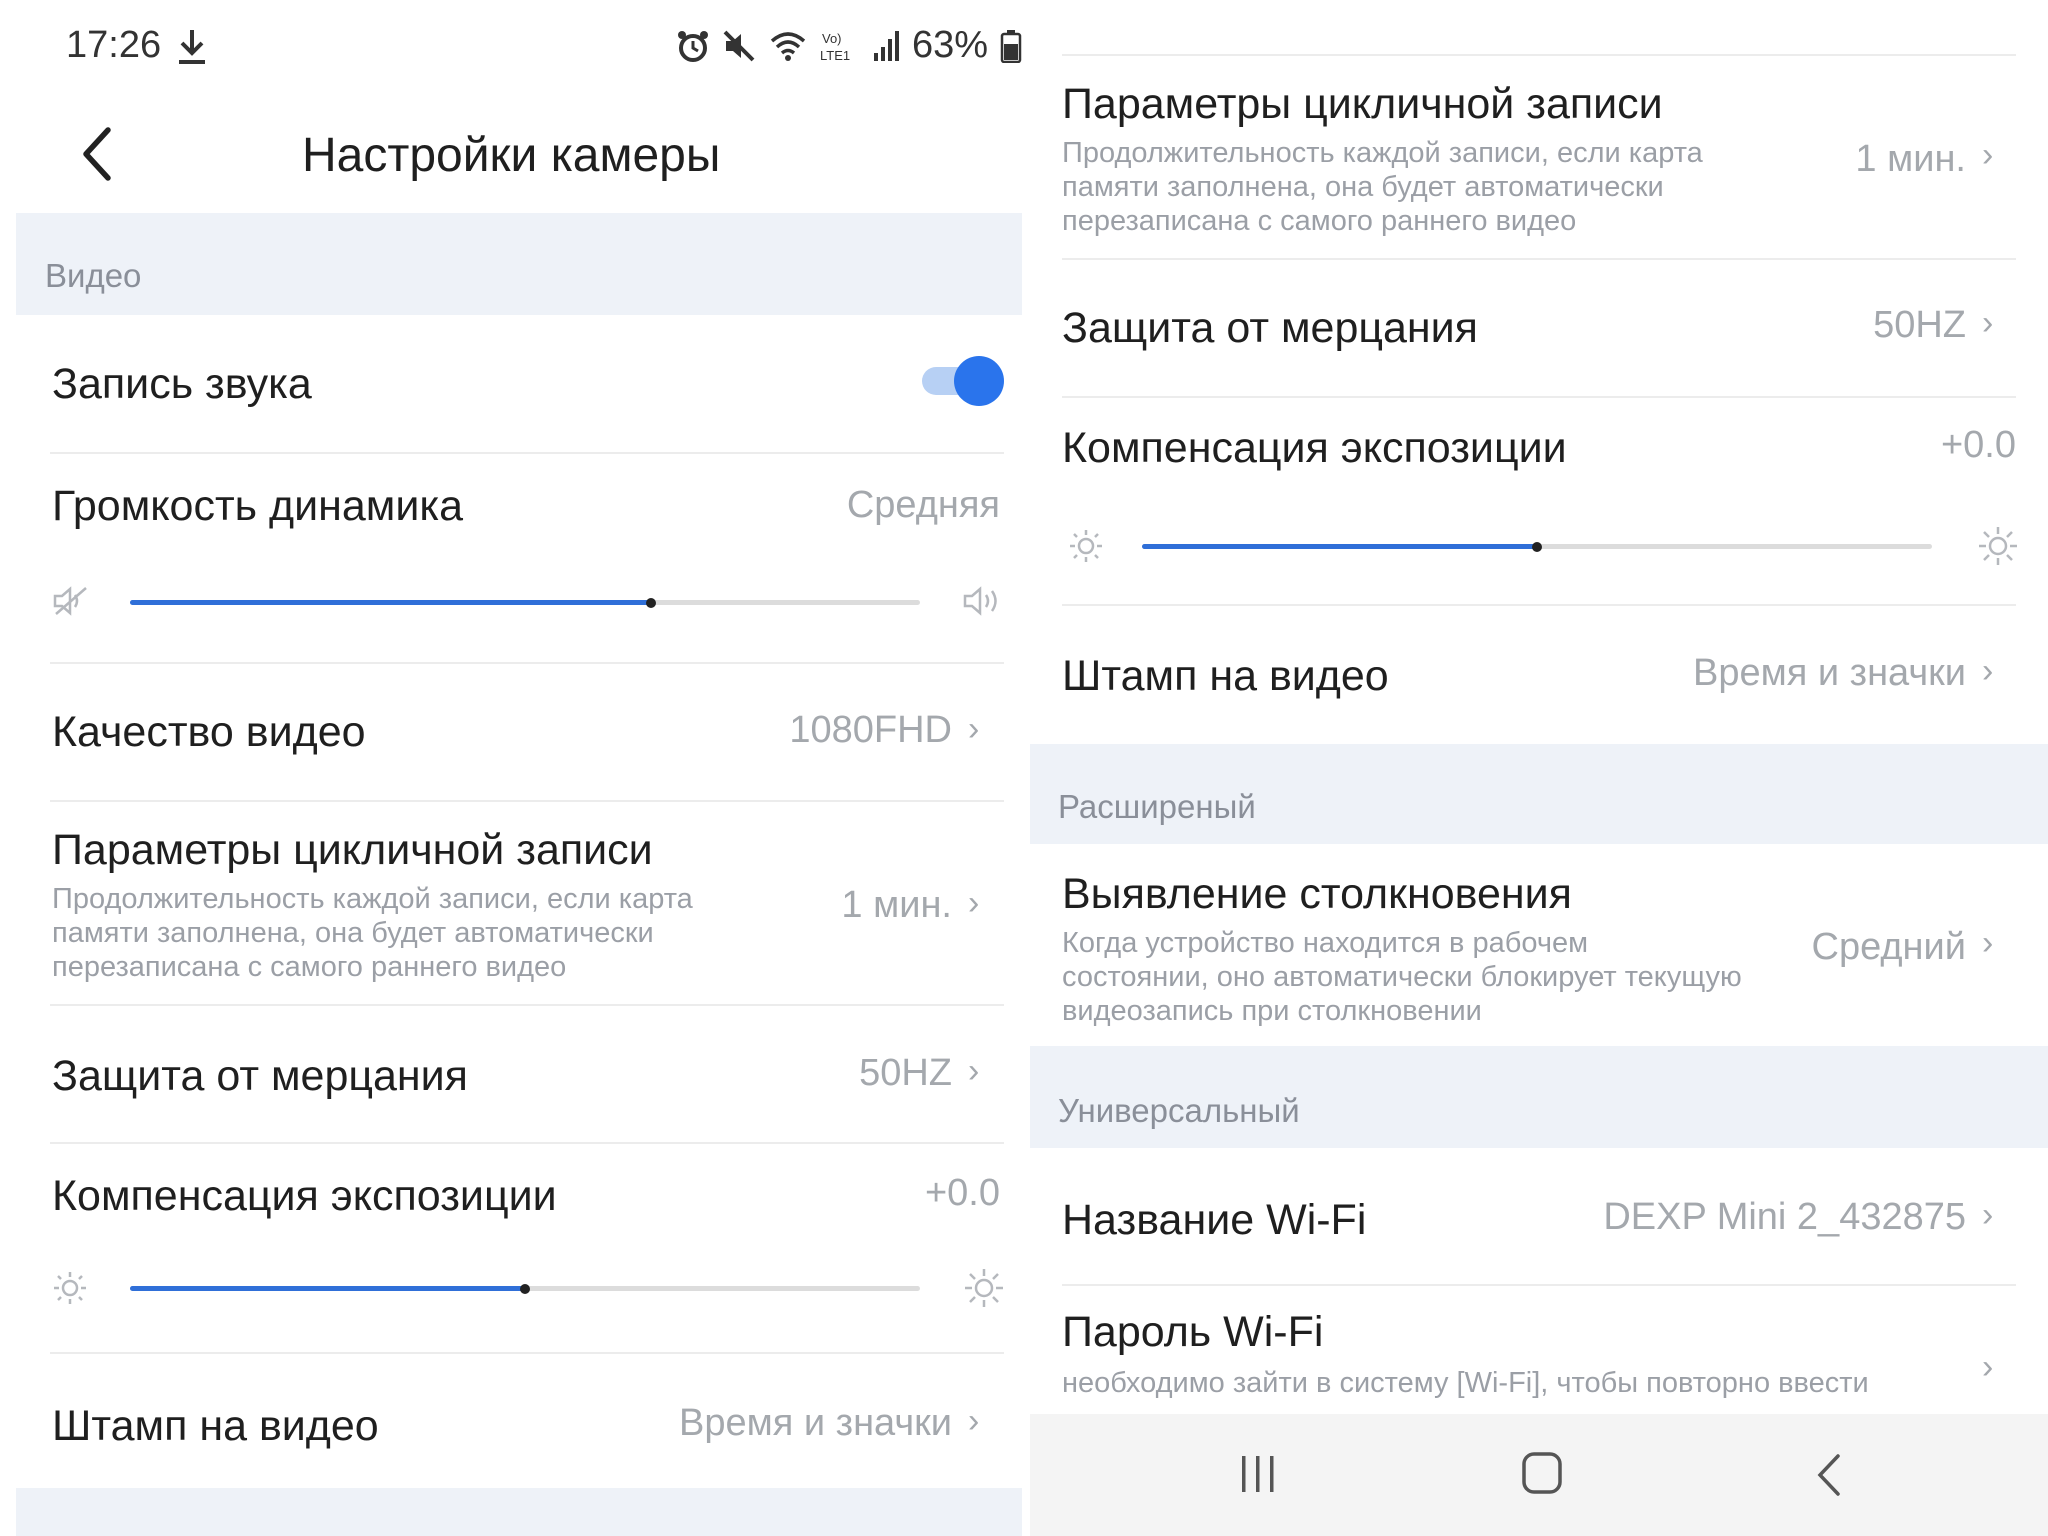  Describe the element at coordinates (1784, 1217) in the screenshot. I see `setting-value: DEXP Mini 2_432875` at that location.